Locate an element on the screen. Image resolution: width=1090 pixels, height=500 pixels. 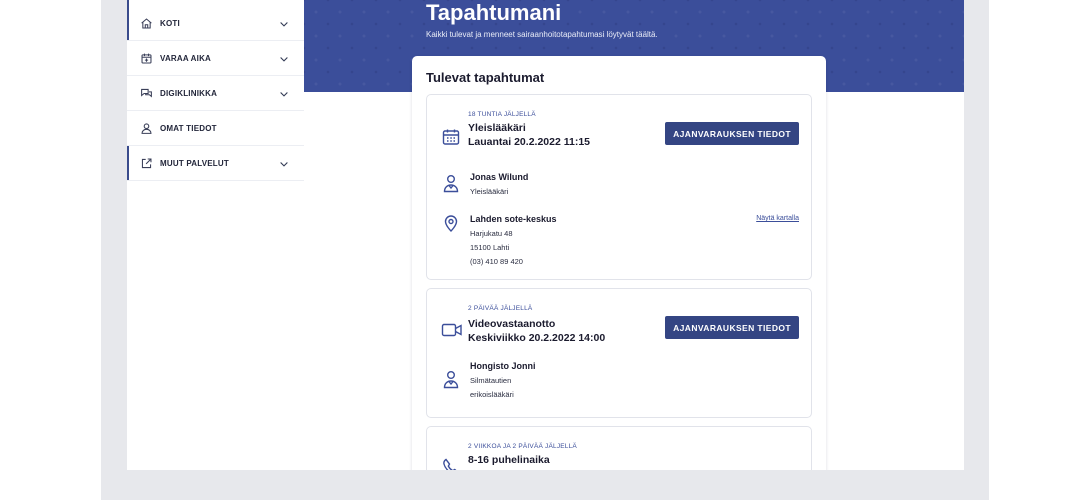
sidebar-item-koti: KOTI is located at coordinates (215, 20).